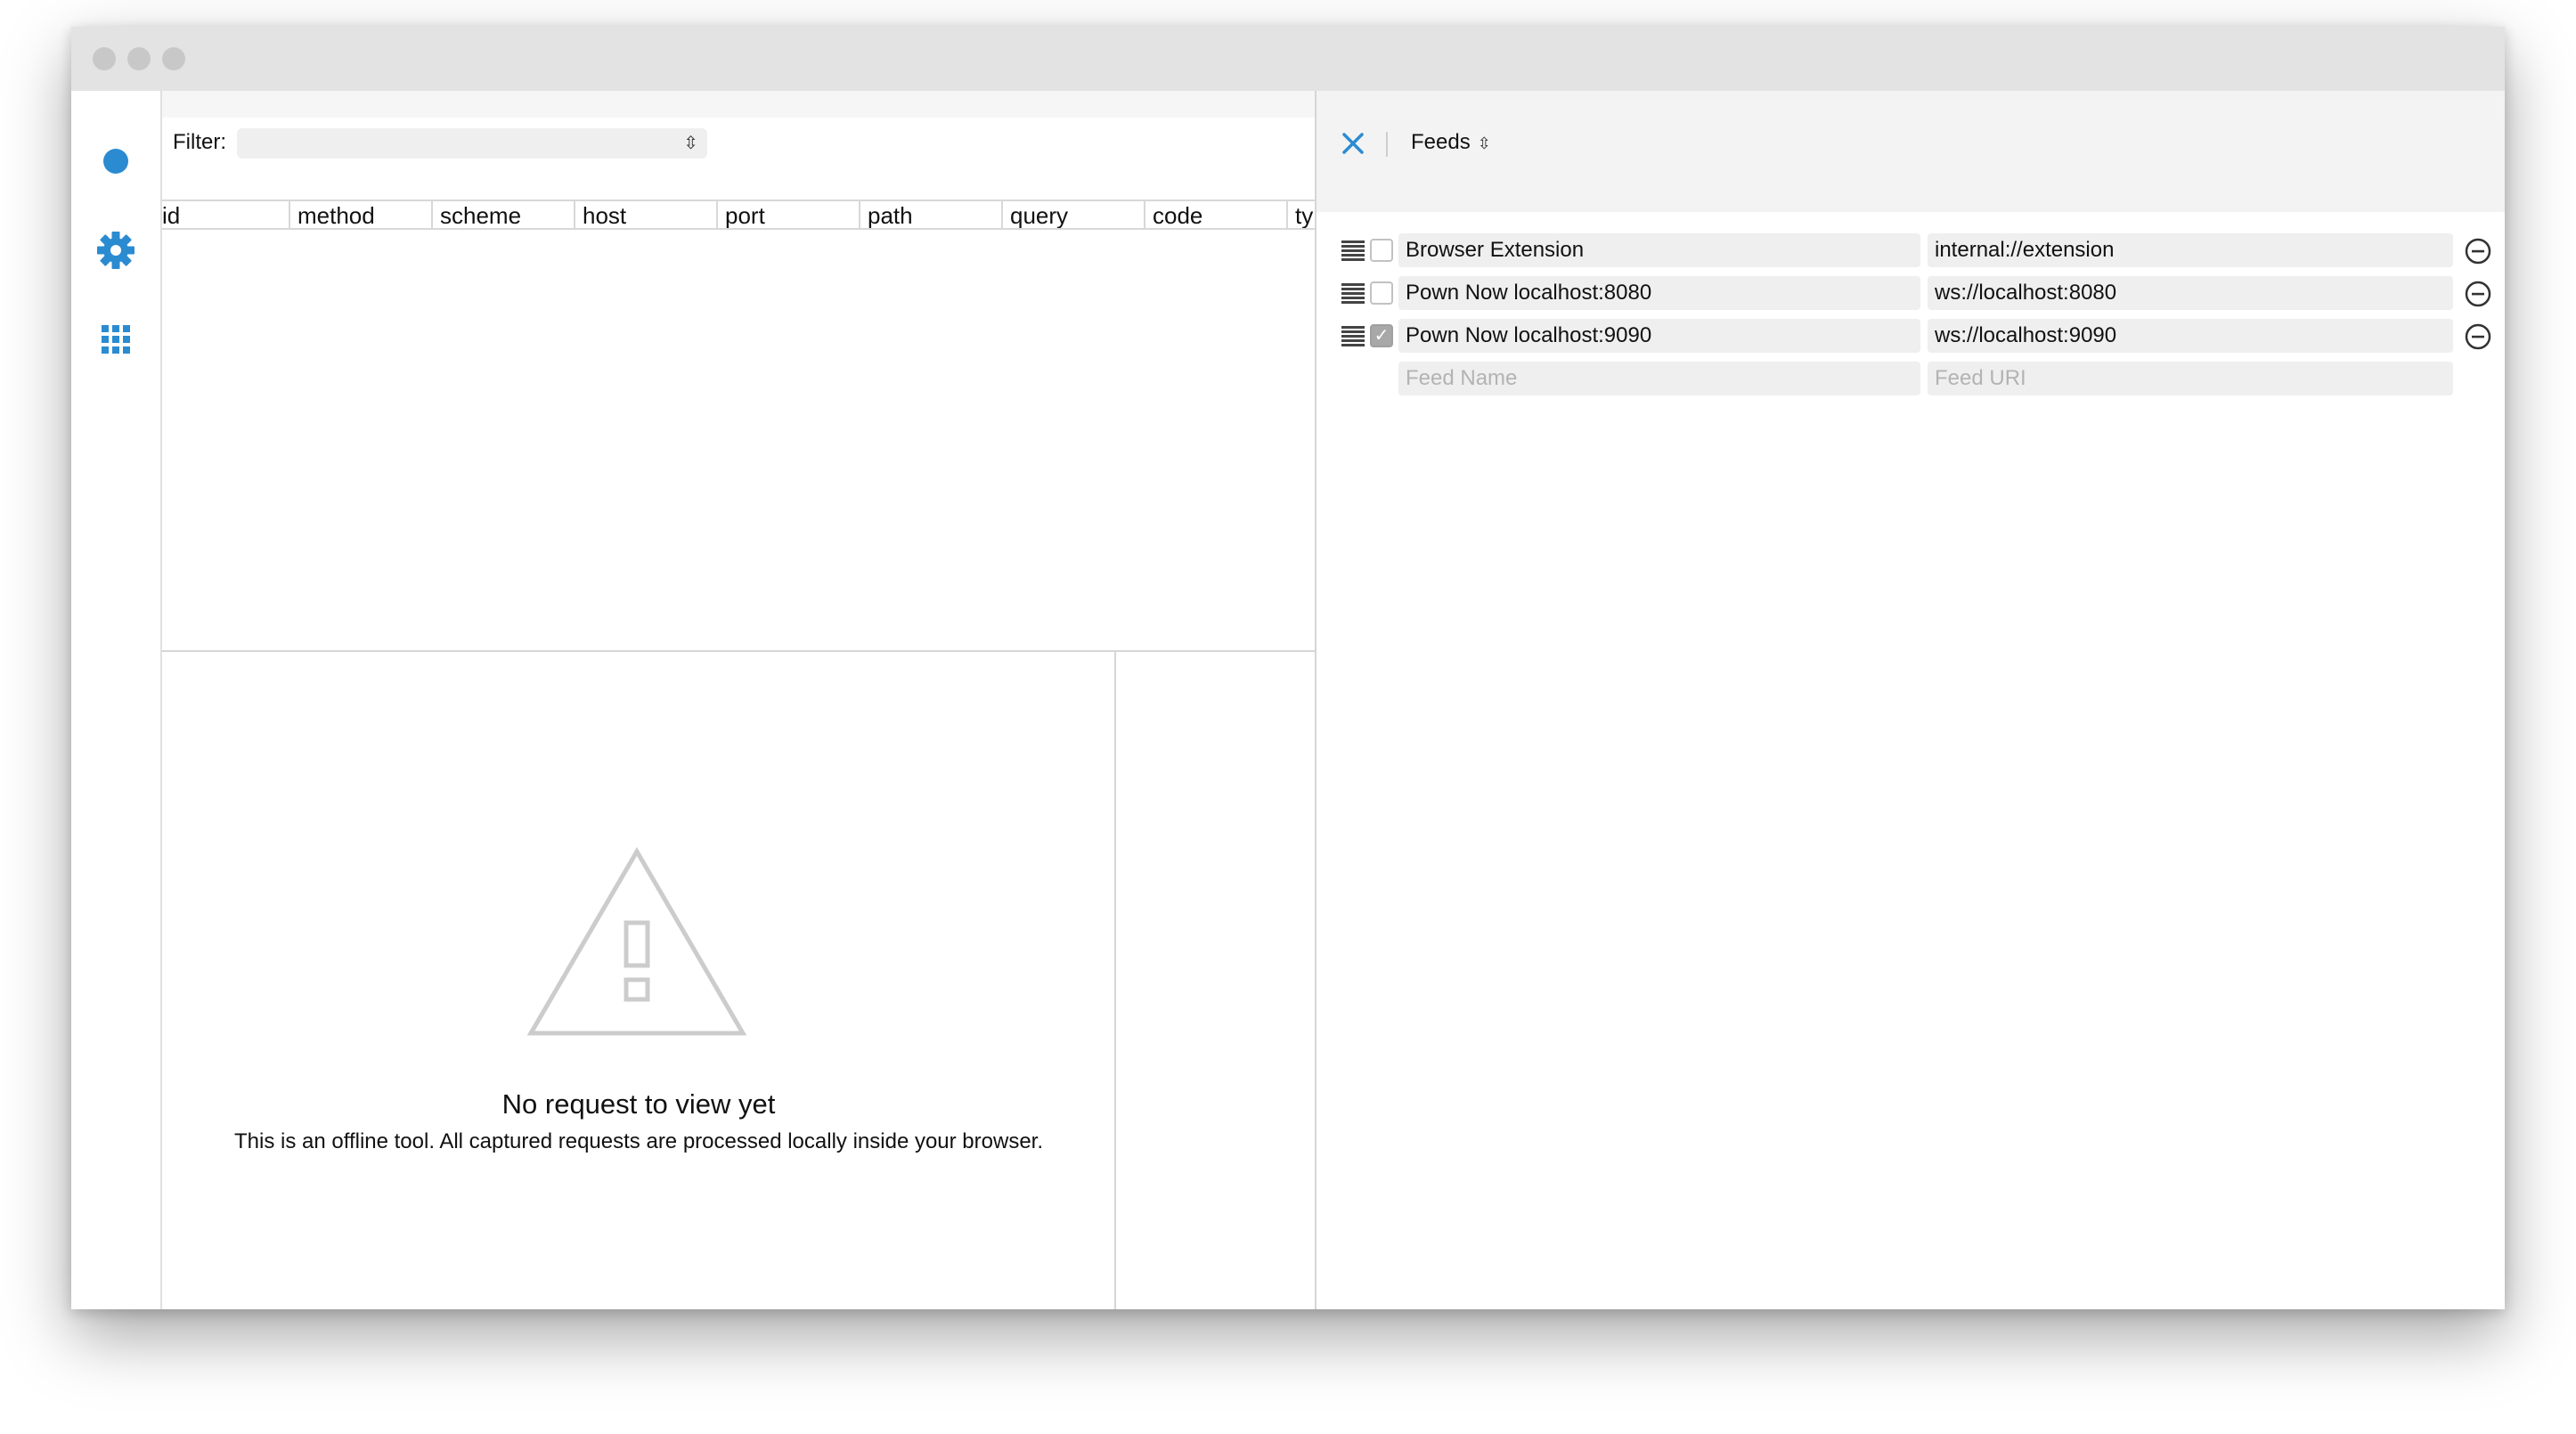 The width and height of the screenshot is (2576, 1434). I want to click on column-header-scheme: scheme, so click(504, 214).